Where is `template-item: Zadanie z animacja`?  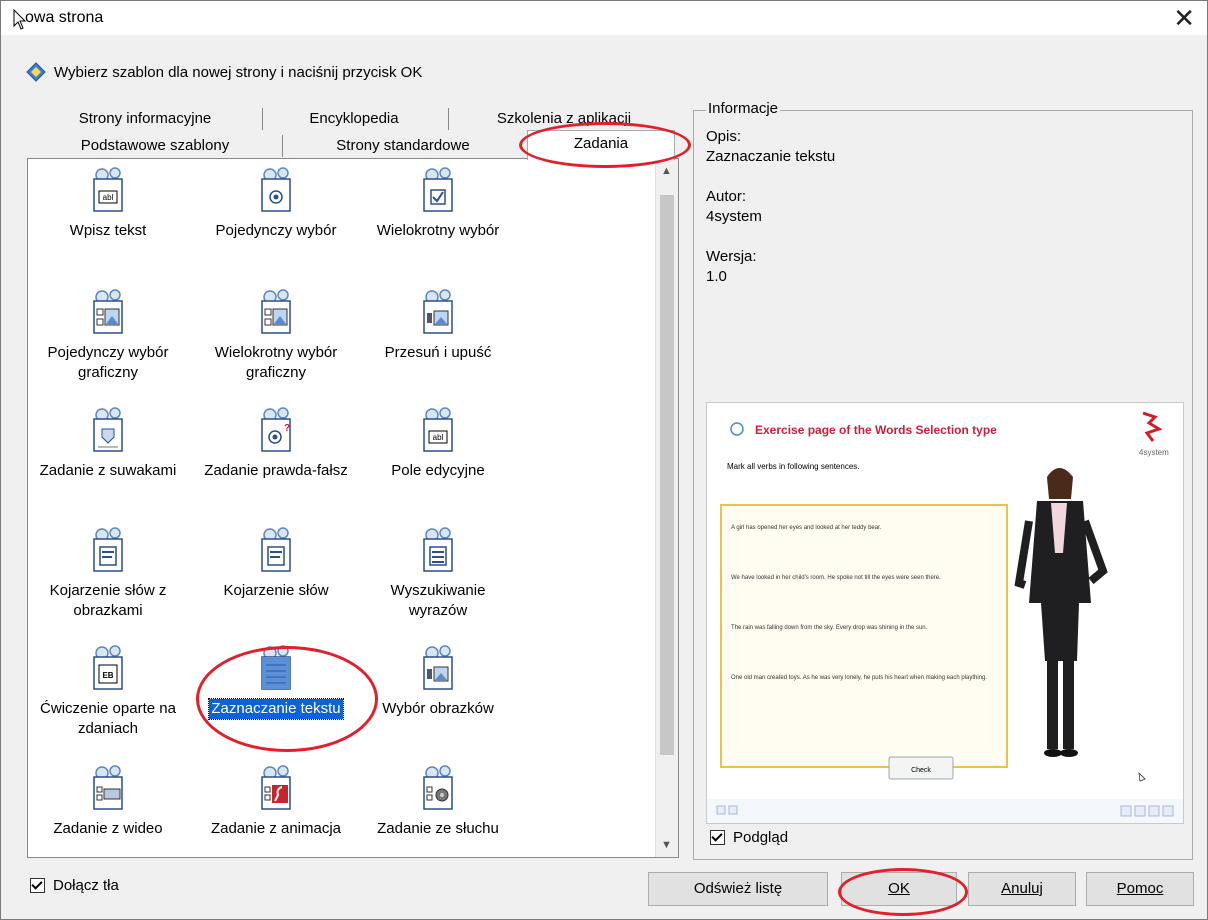
template-item: Zadanie z animacja is located at coordinates (276, 802).